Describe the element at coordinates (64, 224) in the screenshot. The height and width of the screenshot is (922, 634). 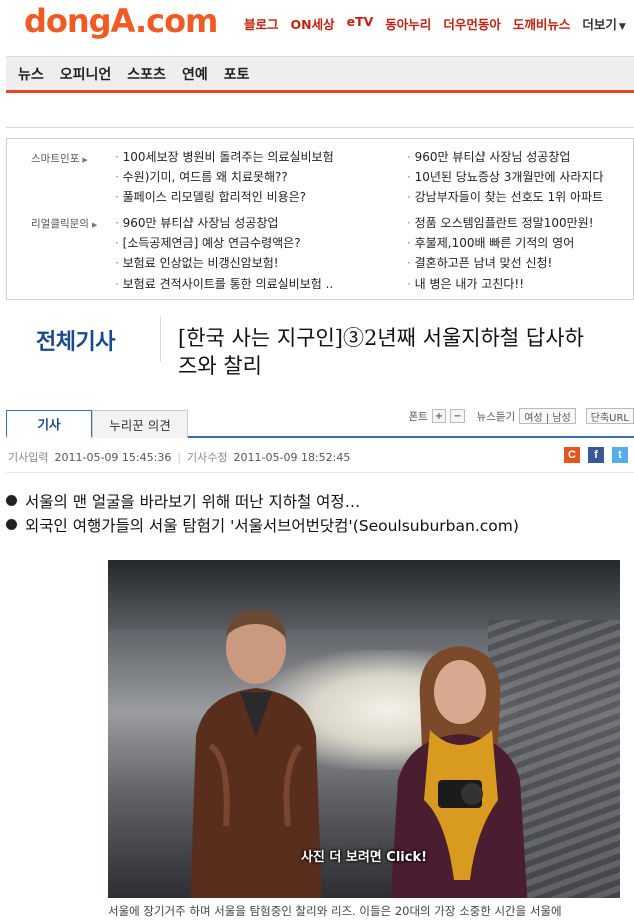
I see `ad-group-label: 리얼클릭문의 ▶` at that location.